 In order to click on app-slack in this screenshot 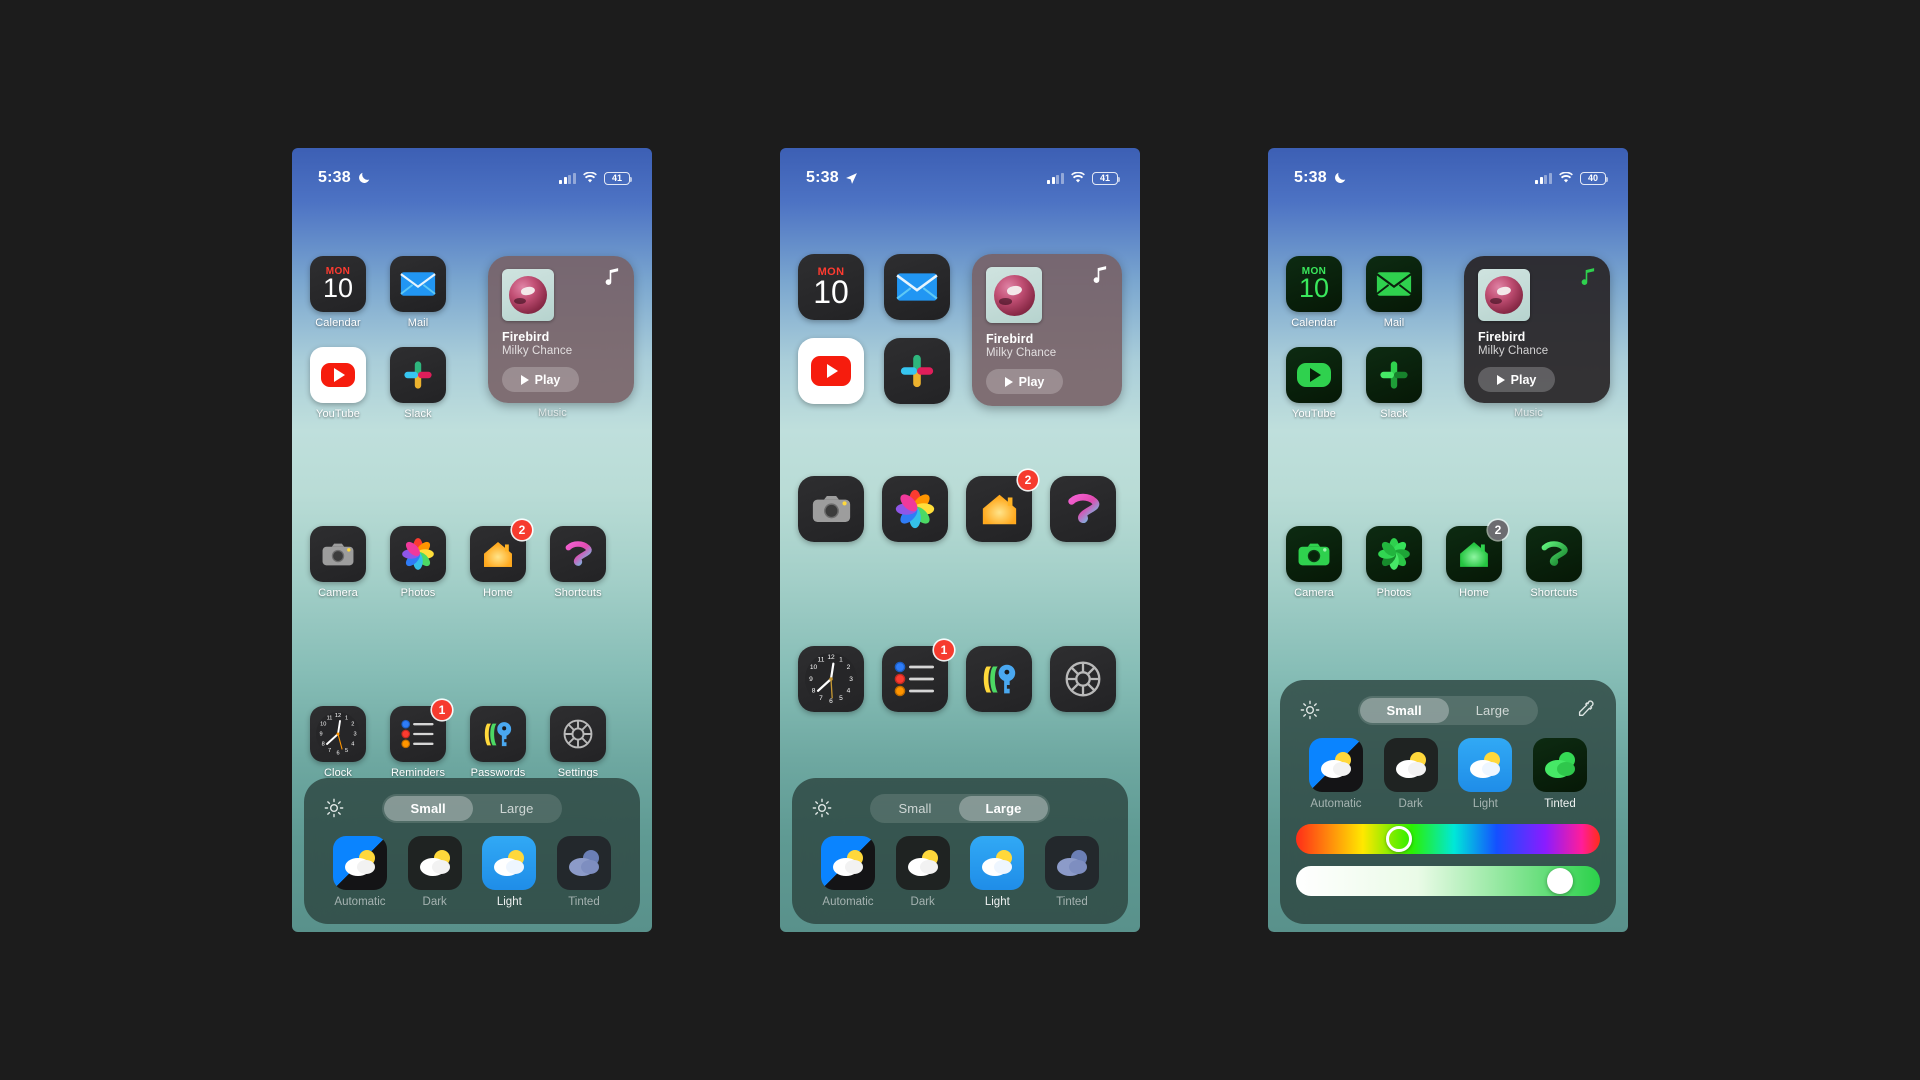, I will do `click(917, 371)`.